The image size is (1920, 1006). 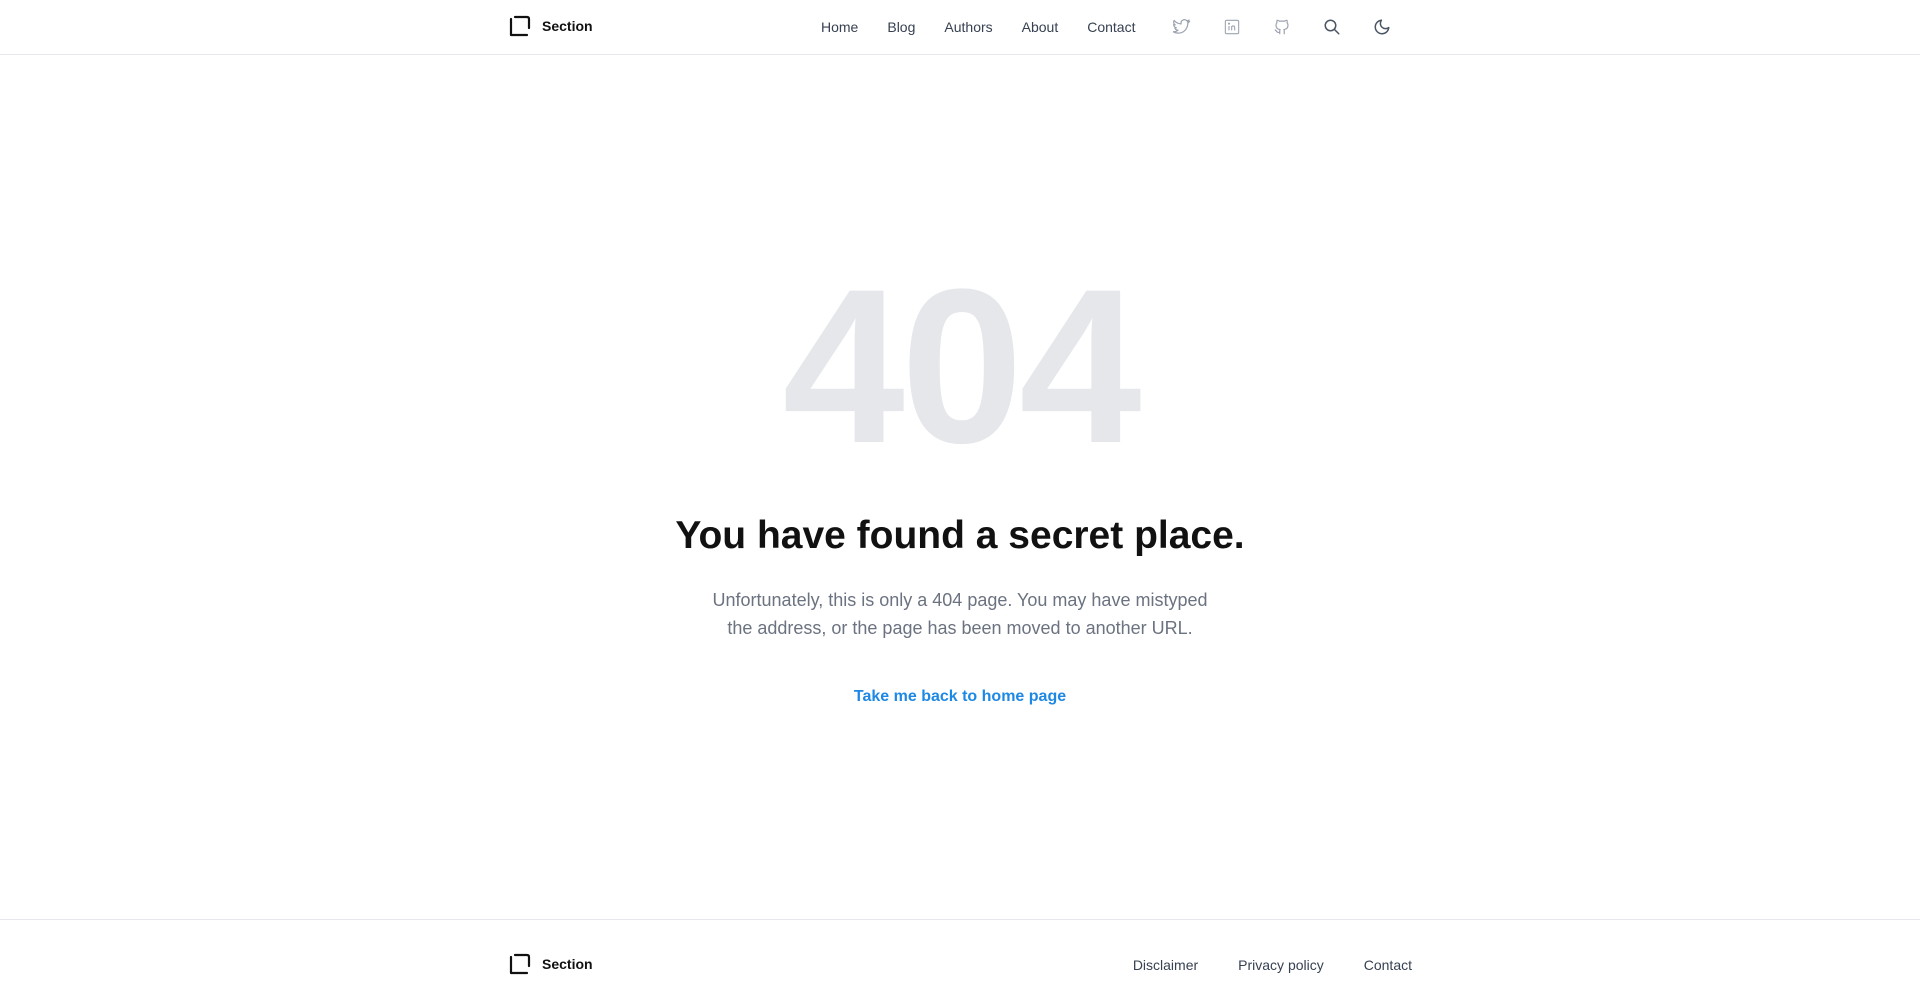 I want to click on linkedin-icon, so click(x=1232, y=27).